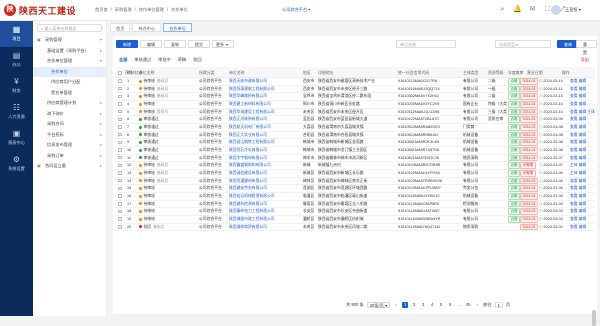  Describe the element at coordinates (69, 114) in the screenshot. I see `sidebar-item: 询下询价 ▸` at that location.